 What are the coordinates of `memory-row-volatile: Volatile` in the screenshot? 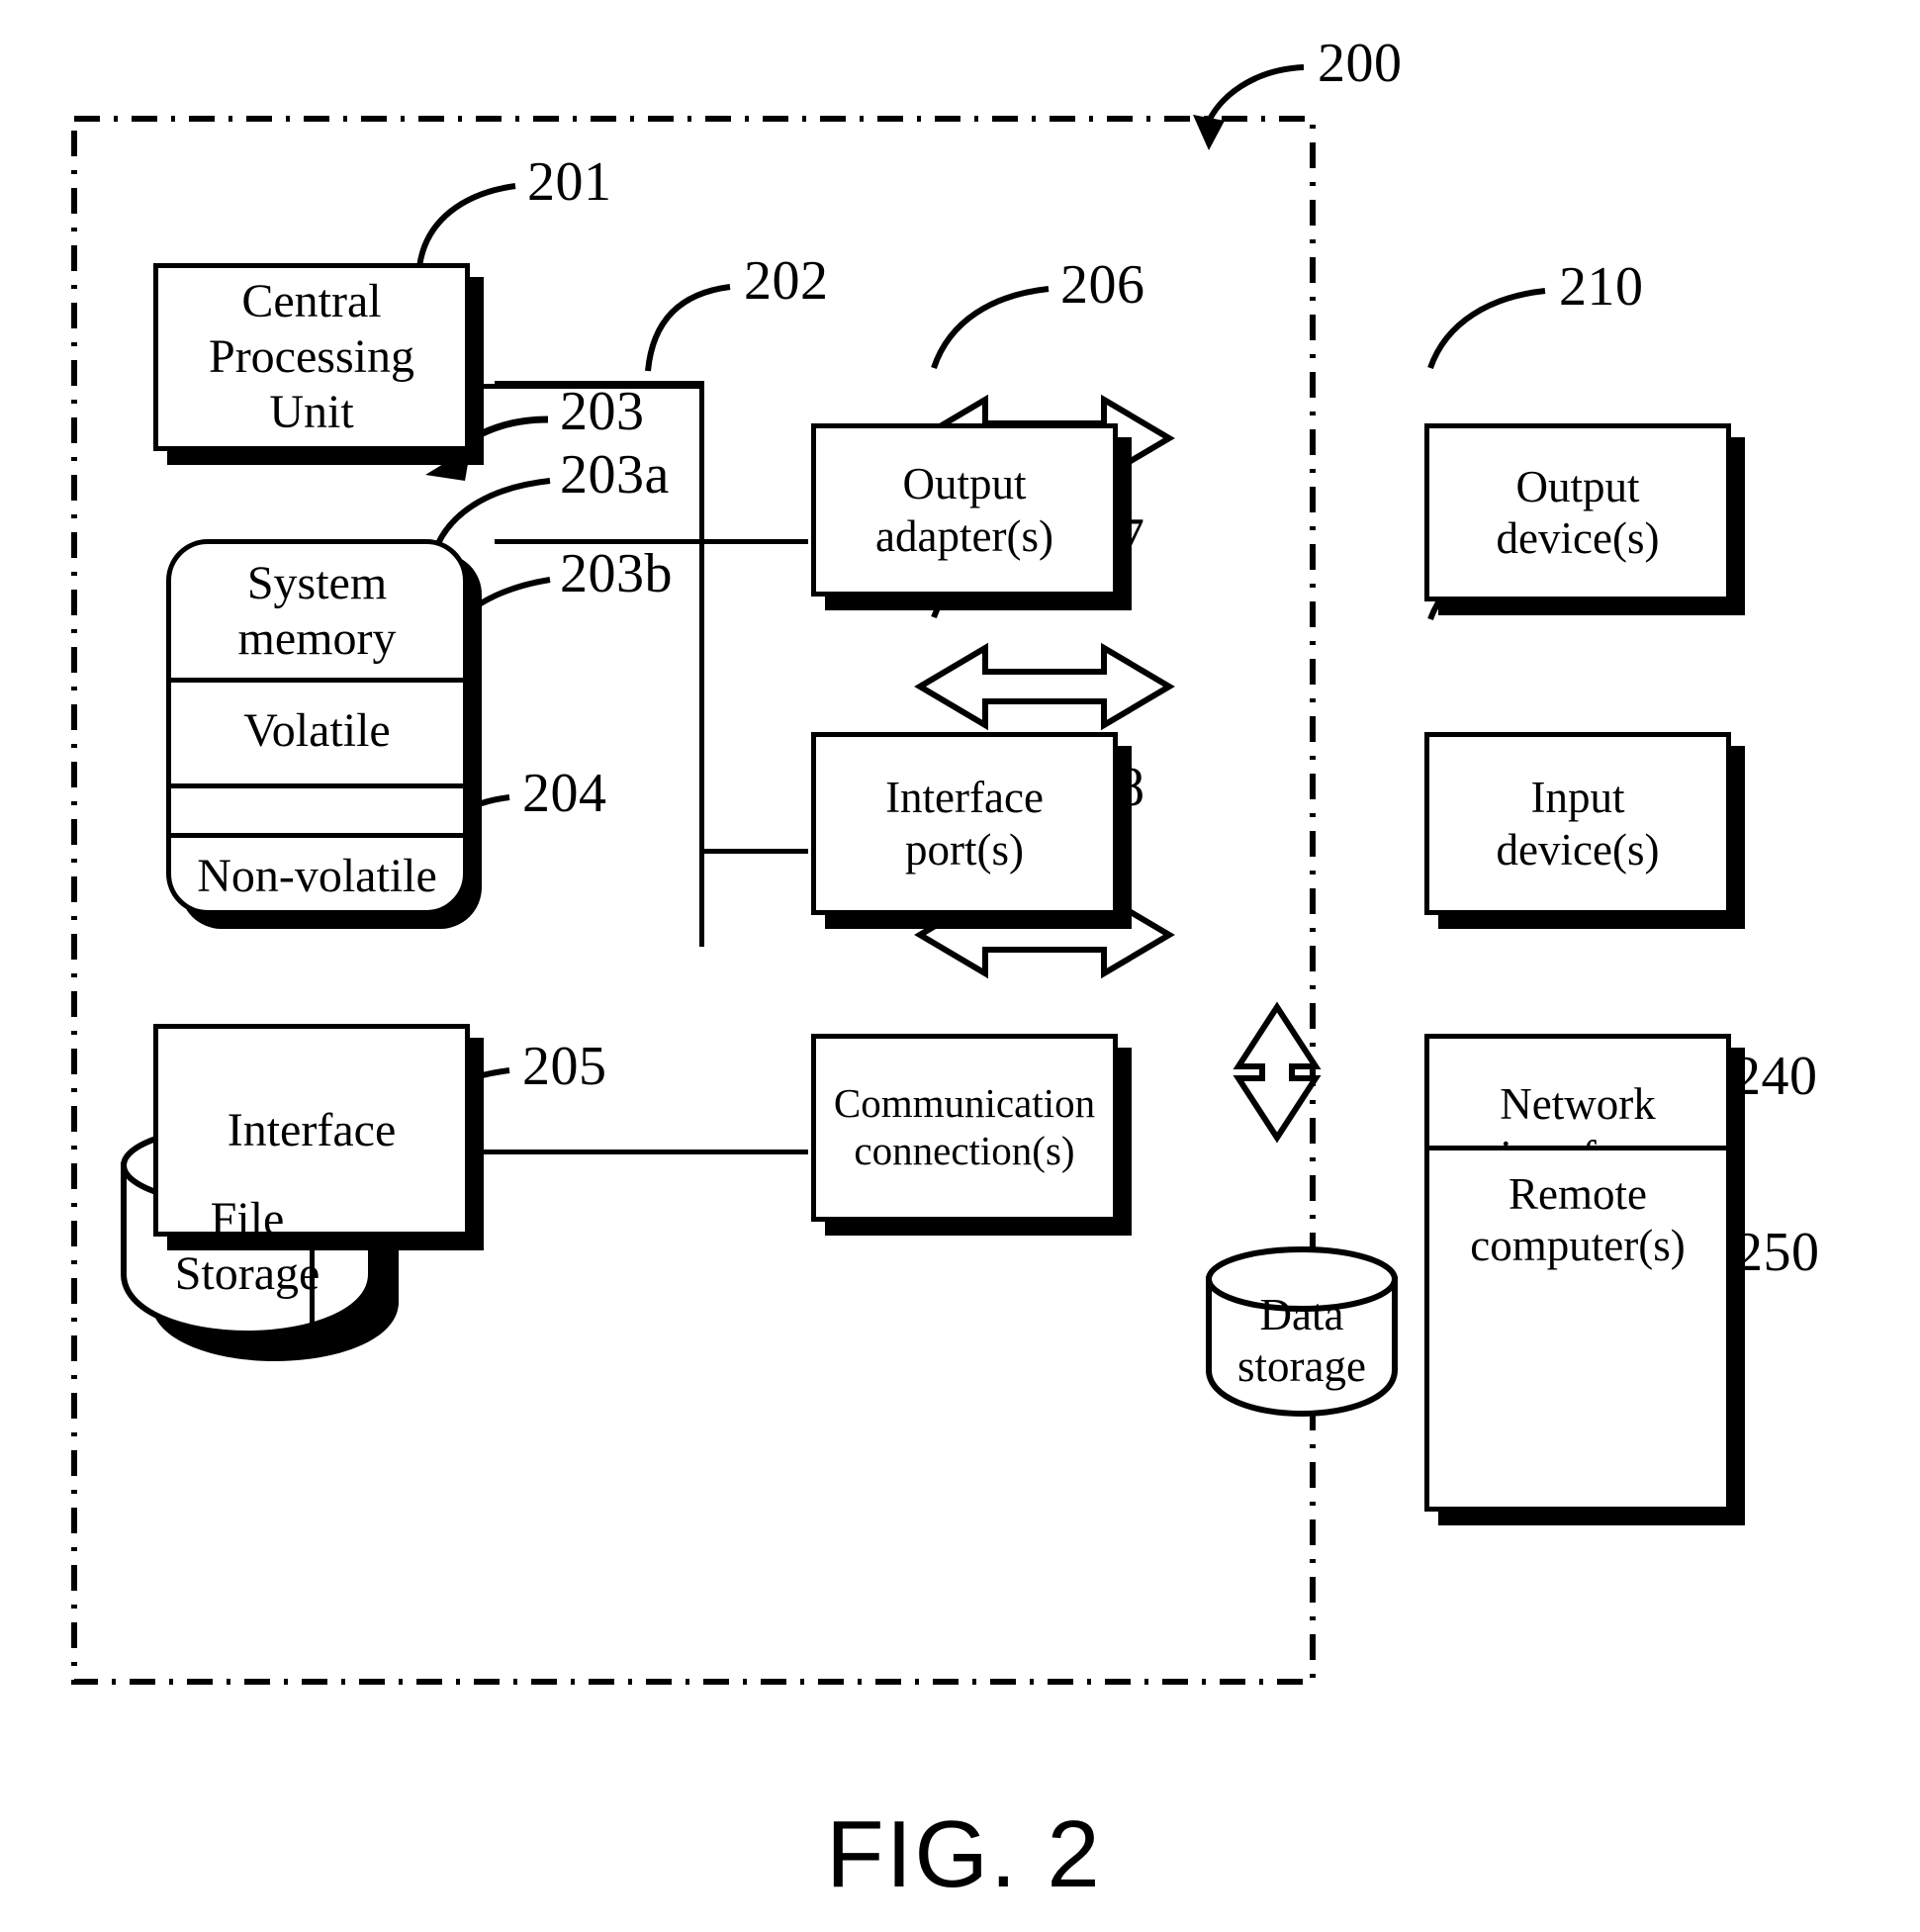 It's located at (317, 730).